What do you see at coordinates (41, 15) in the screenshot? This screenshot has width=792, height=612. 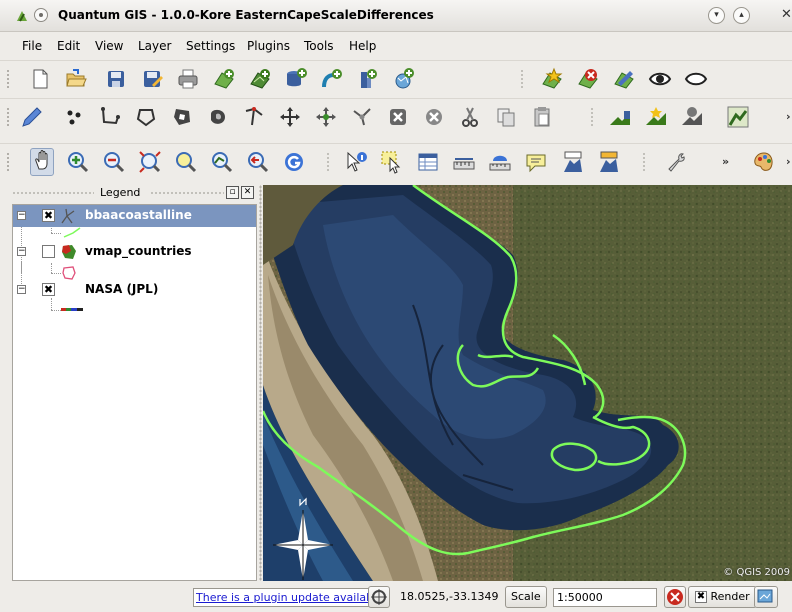 I see `window-menu-button` at bounding box center [41, 15].